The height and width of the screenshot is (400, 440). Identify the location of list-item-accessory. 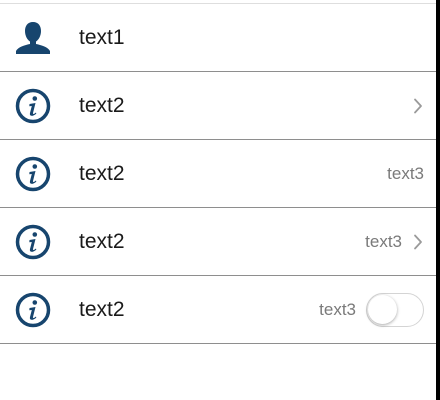
(418, 106).